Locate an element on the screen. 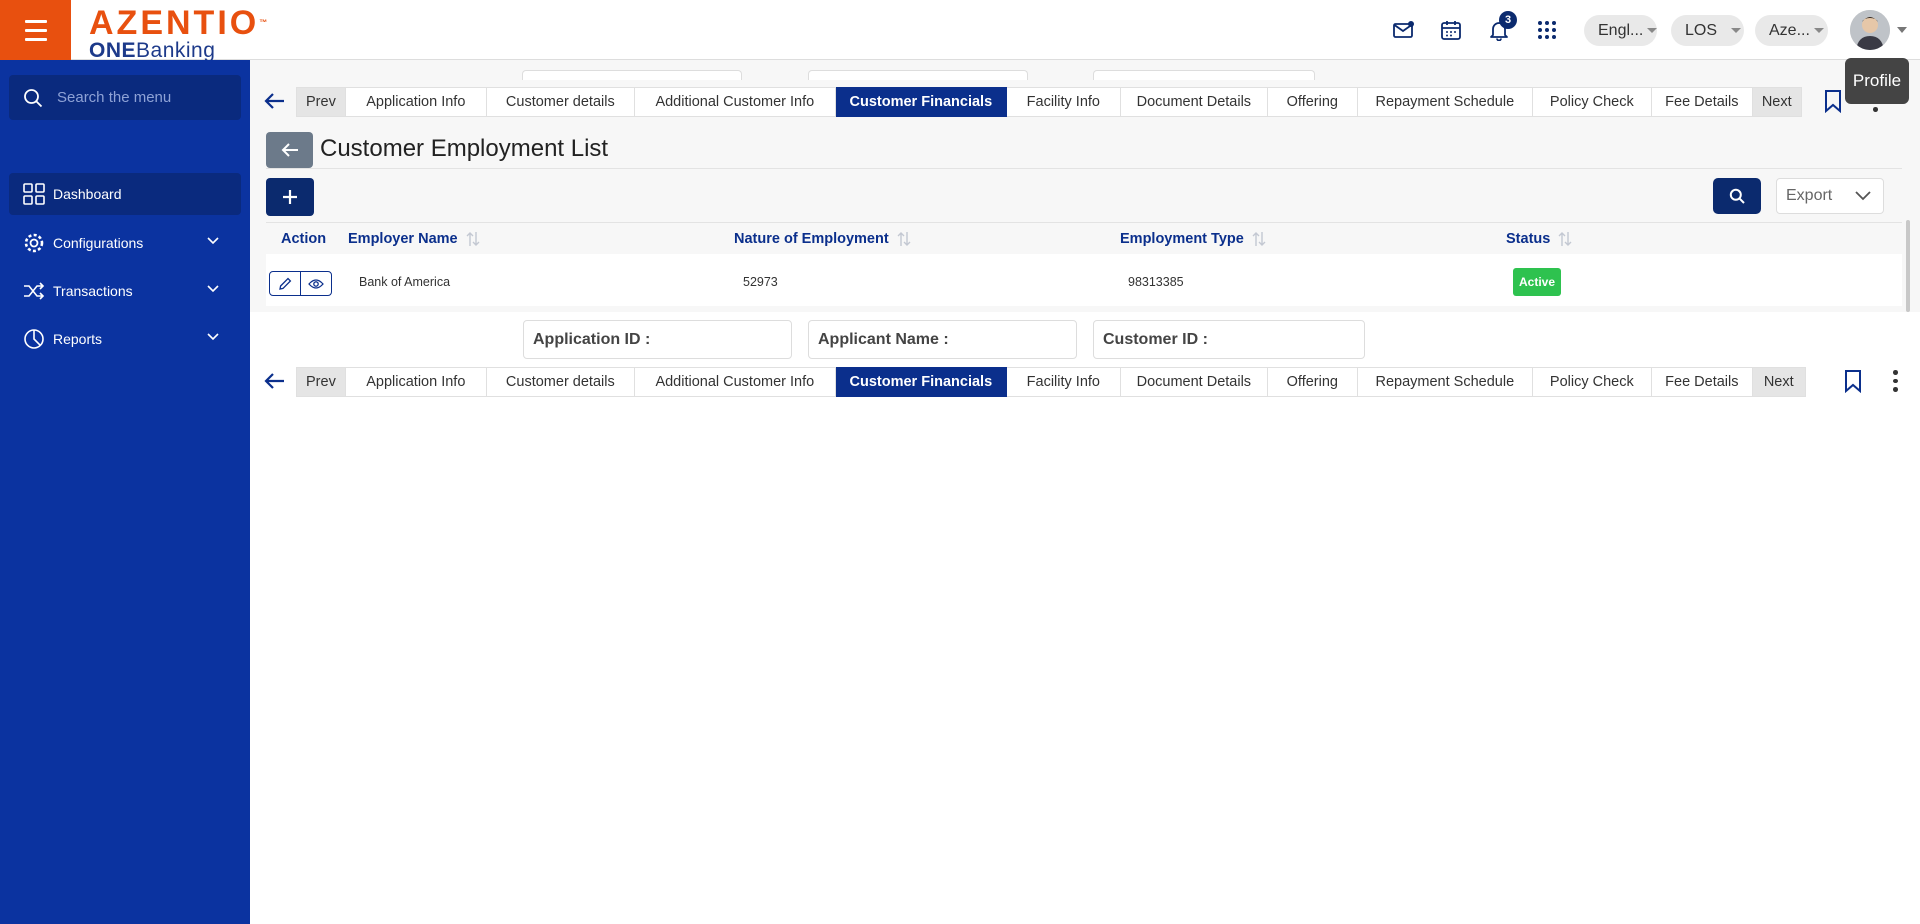 The image size is (1920, 924). page-back-button is located at coordinates (289, 150).